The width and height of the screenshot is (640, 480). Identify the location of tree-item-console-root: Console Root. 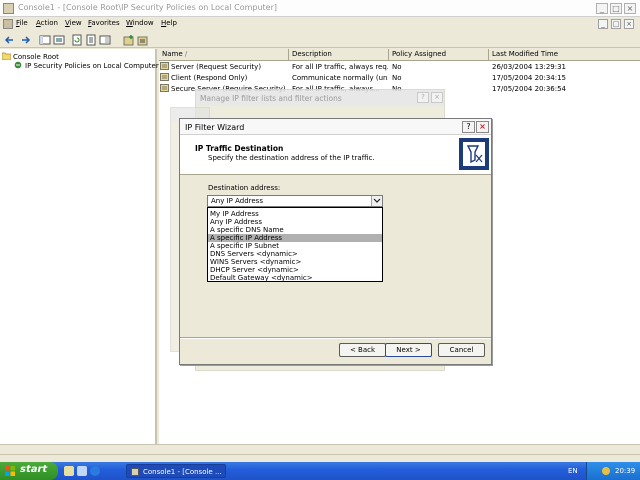
(30, 56).